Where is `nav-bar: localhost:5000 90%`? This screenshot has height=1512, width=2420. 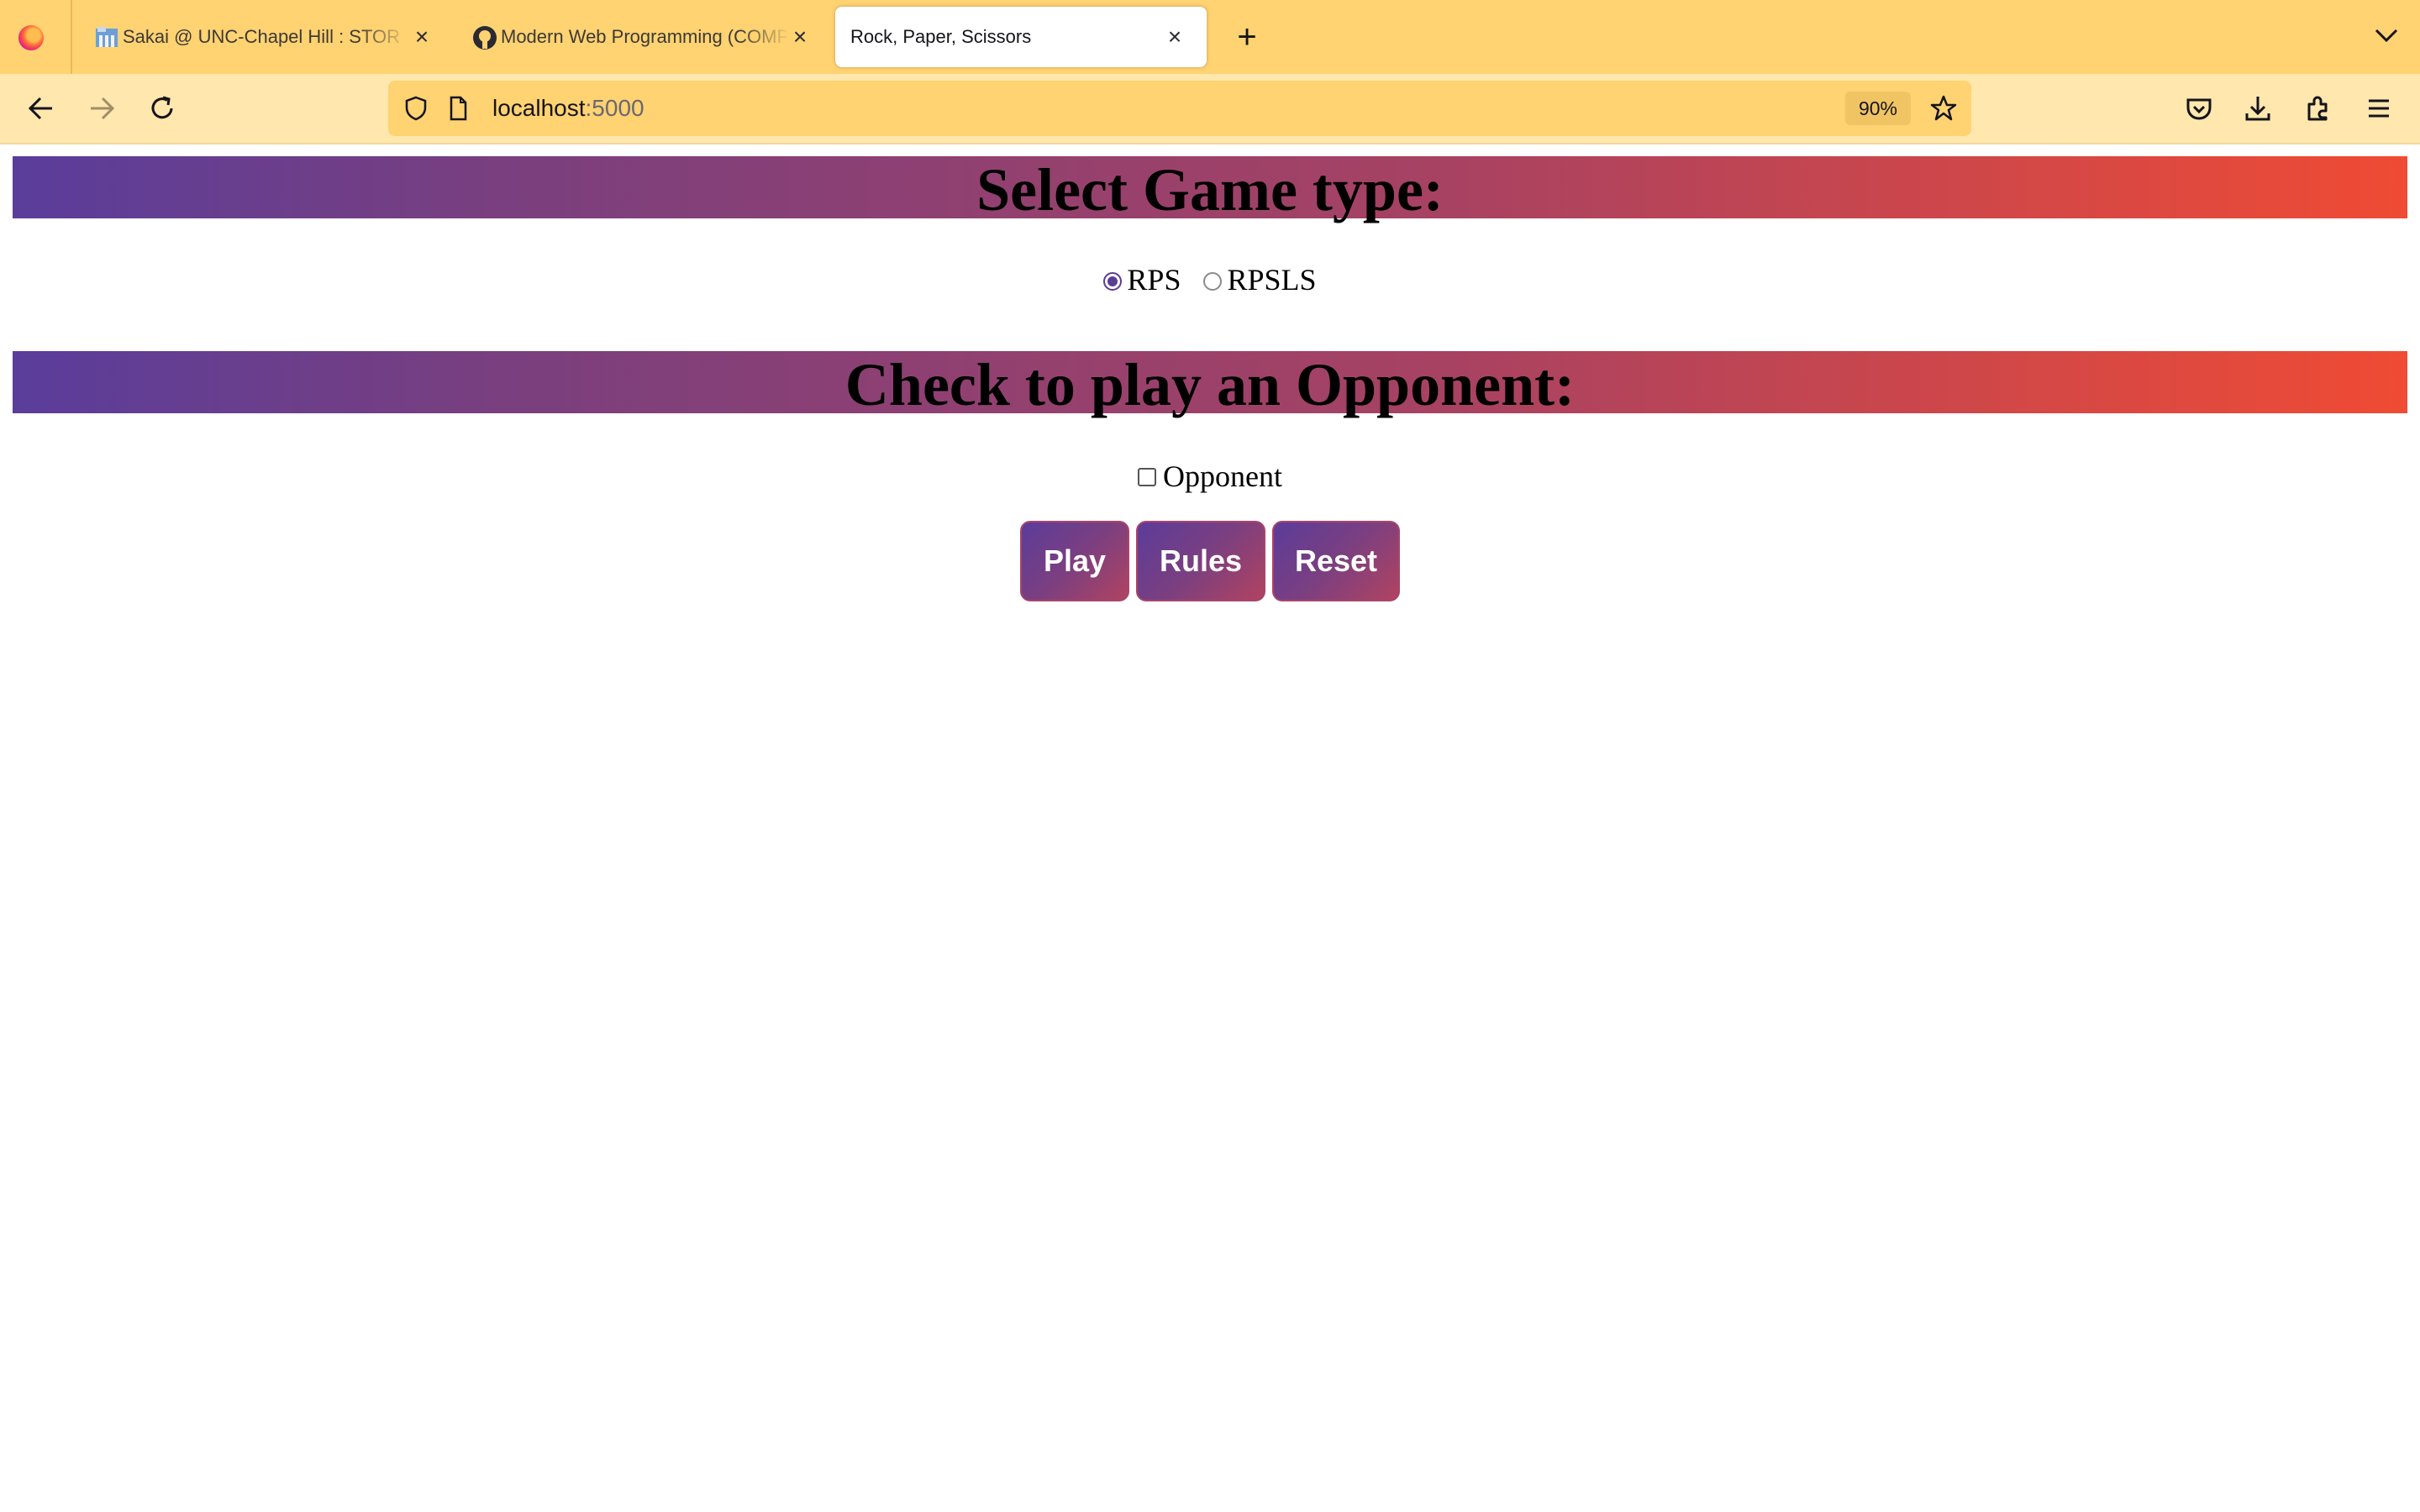
nav-bar: localhost:5000 90% is located at coordinates (1210, 109).